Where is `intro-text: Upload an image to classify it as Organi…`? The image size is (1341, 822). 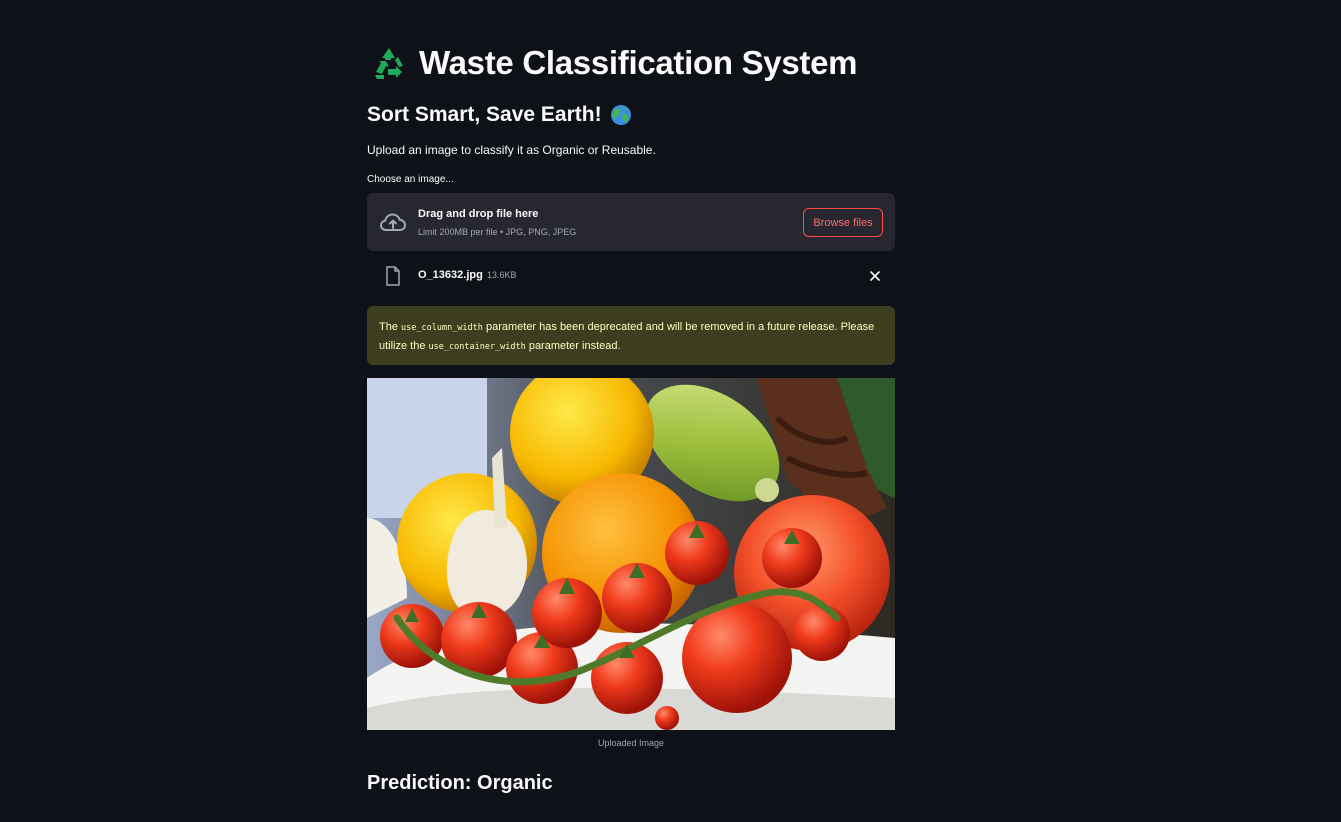 intro-text: Upload an image to classify it as Organi… is located at coordinates (511, 150).